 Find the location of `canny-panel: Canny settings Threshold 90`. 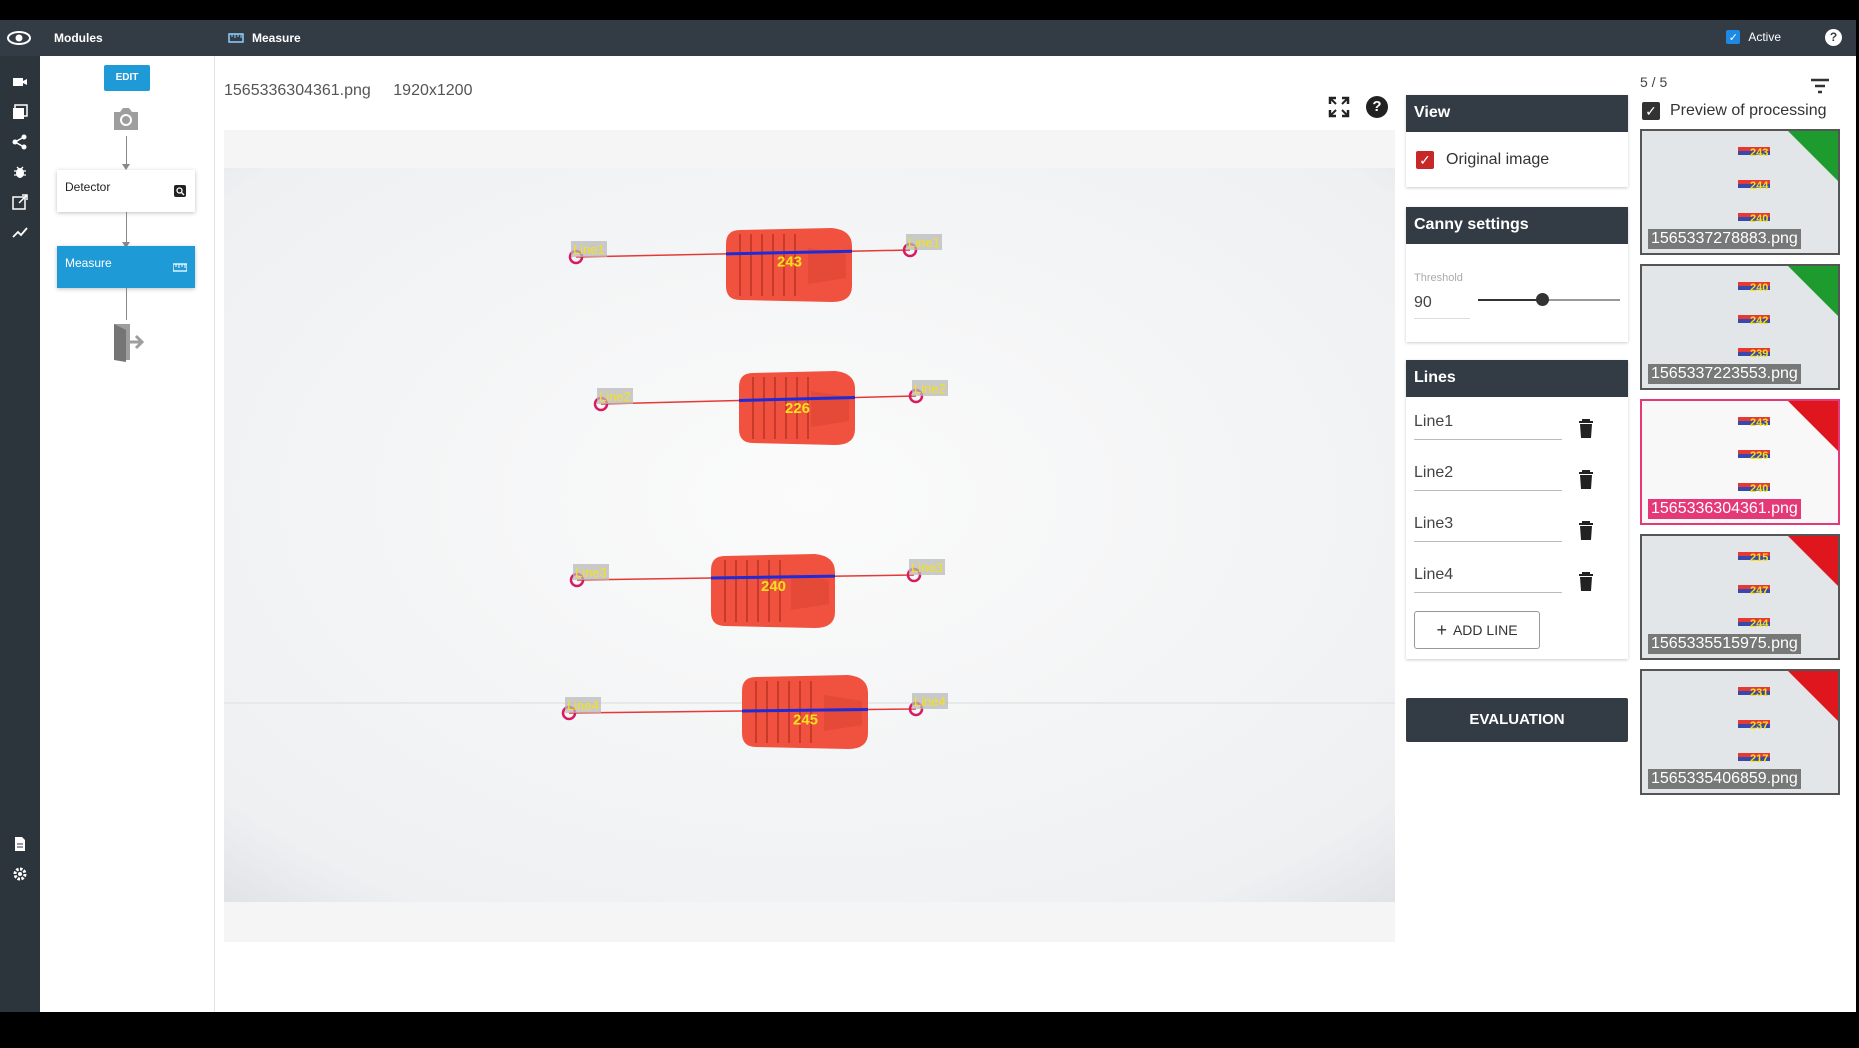

canny-panel: Canny settings Threshold 90 is located at coordinates (1517, 274).